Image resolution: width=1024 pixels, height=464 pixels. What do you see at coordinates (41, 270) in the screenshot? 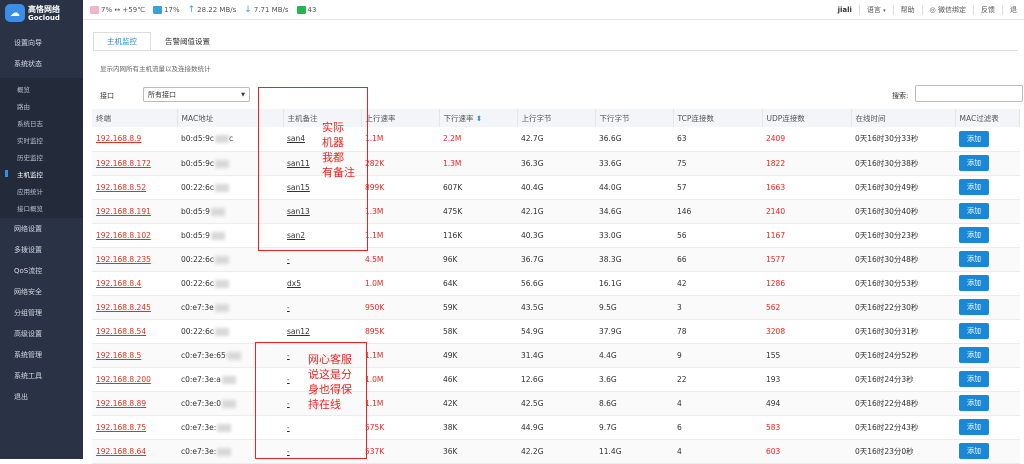
I see `nav-qos: QoS流控` at bounding box center [41, 270].